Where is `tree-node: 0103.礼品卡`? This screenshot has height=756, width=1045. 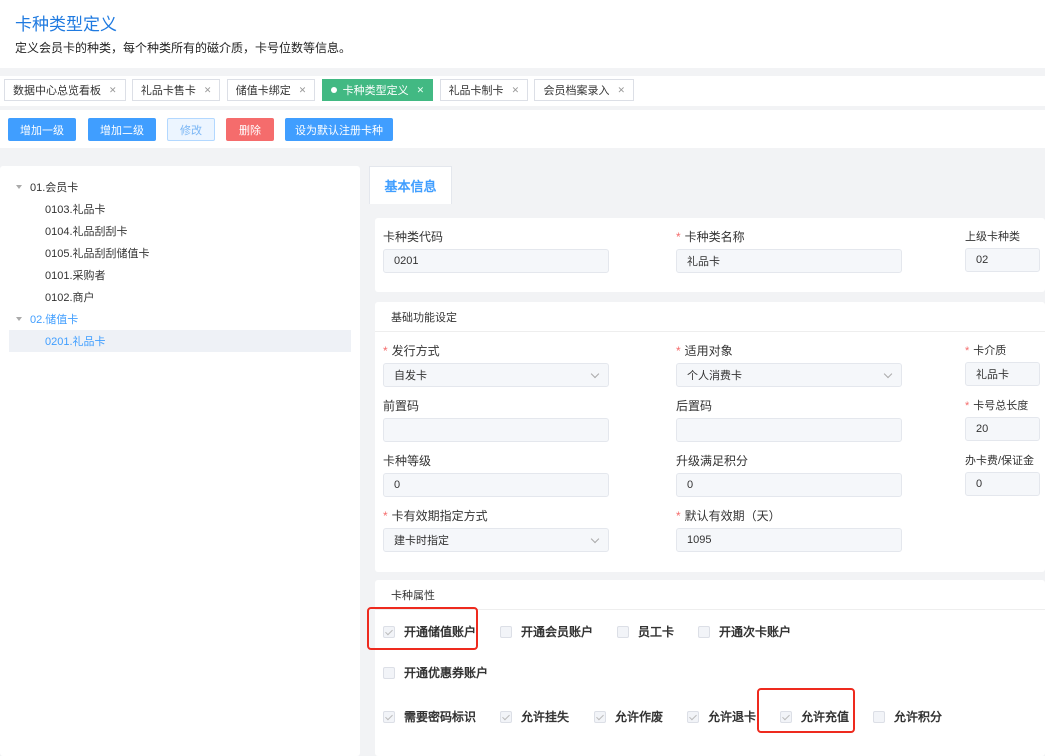 tree-node: 0103.礼品卡 is located at coordinates (180, 209).